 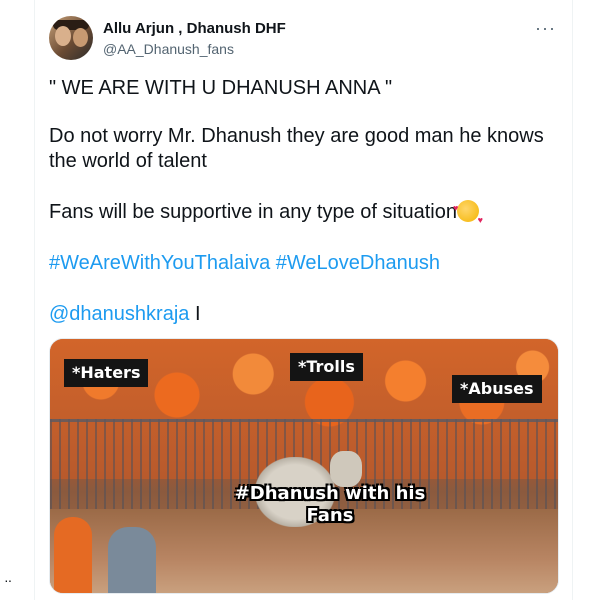 I want to click on smiling-face-with-hearts-icon, so click(x=468, y=214).